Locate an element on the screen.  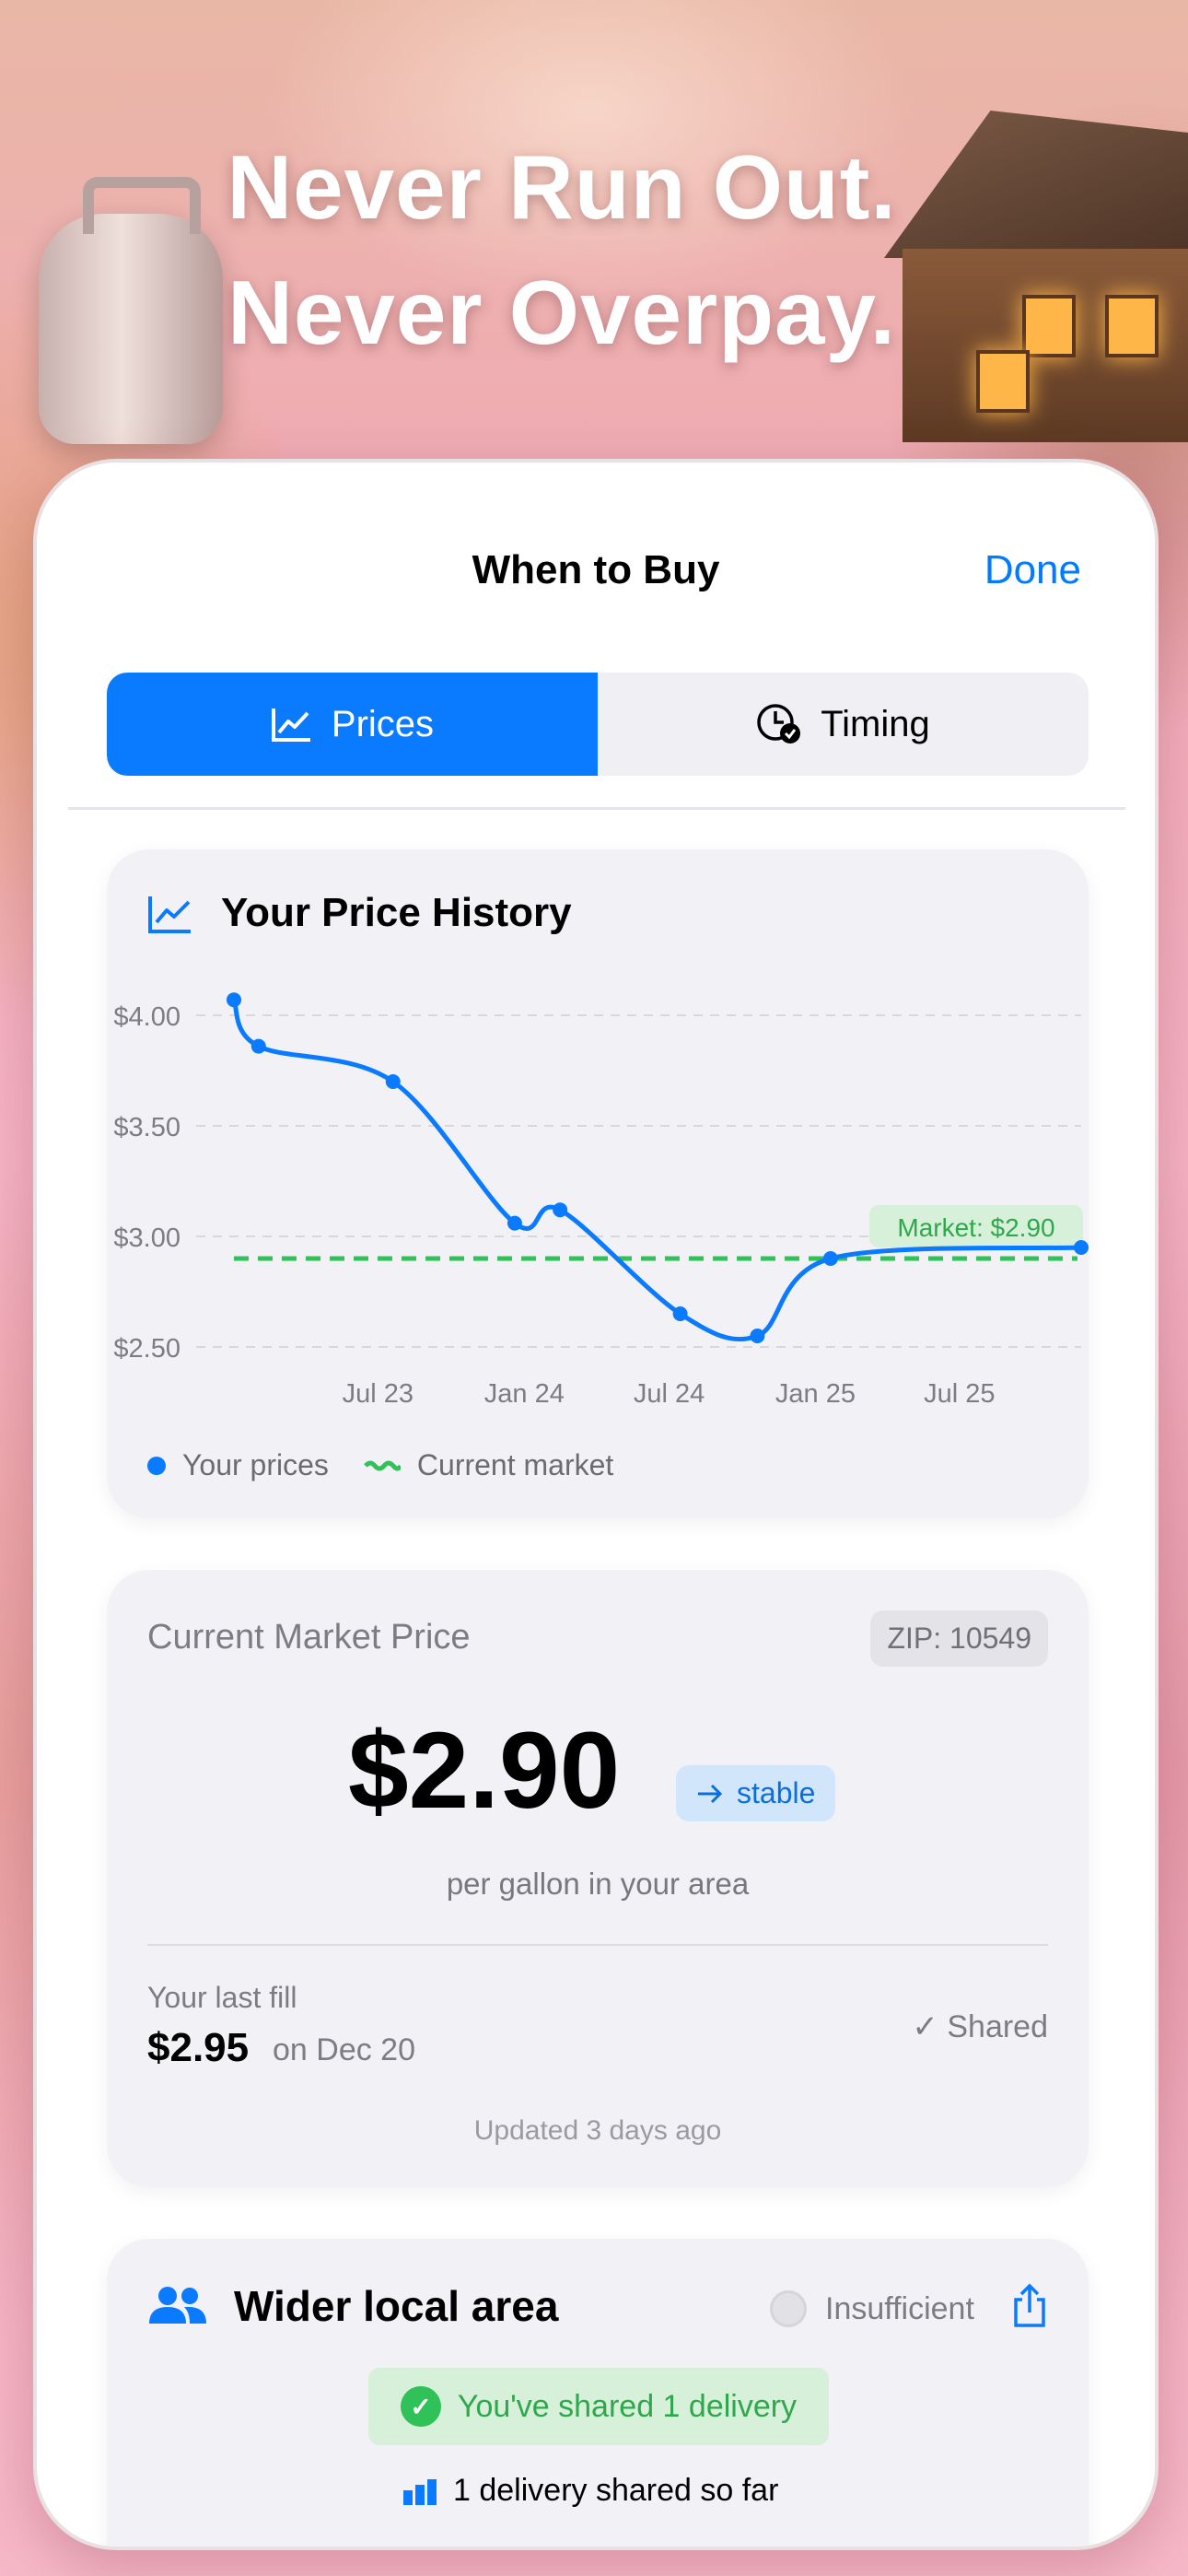
legend-current-market: Current market is located at coordinates (515, 1464).